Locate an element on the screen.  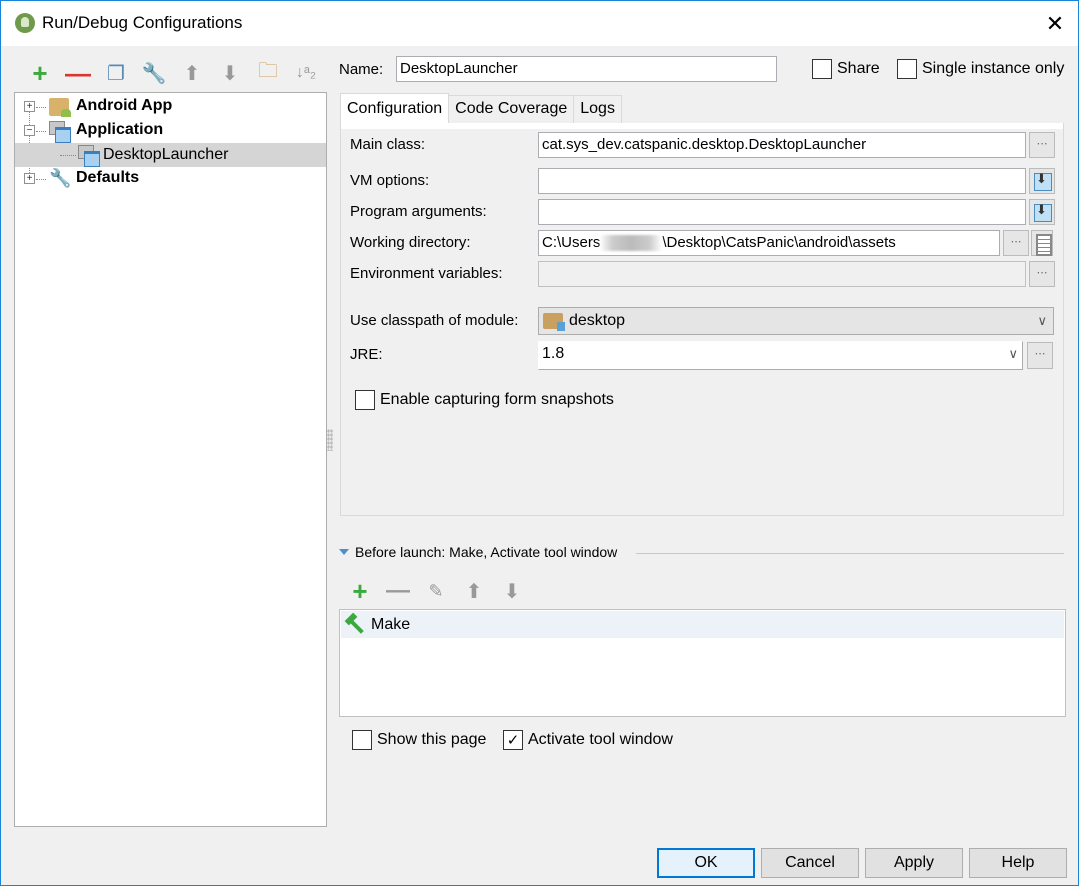
arrow-up-icon: ⬆ is located at coordinates (192, 73).